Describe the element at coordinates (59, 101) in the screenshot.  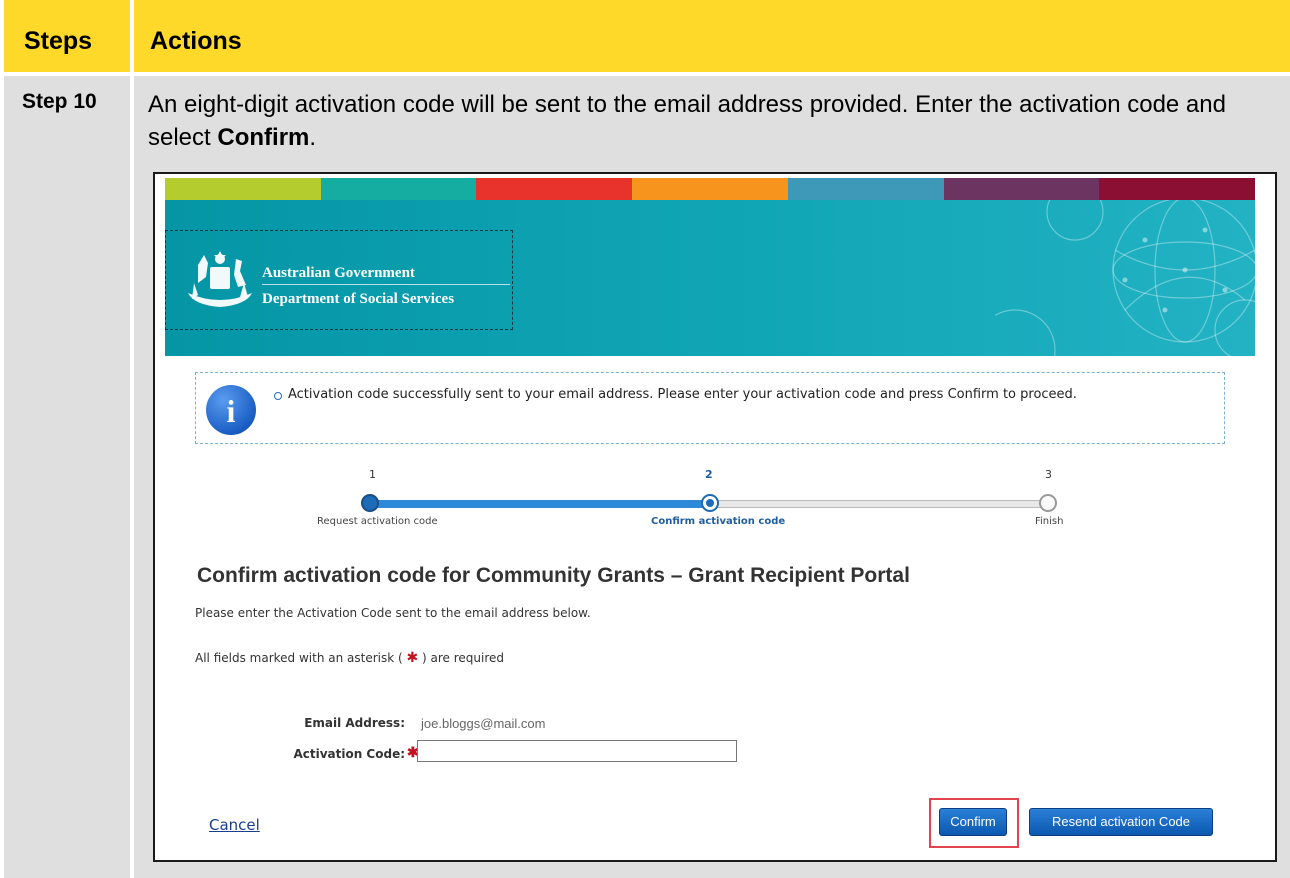
I see `step-number: Step 10` at that location.